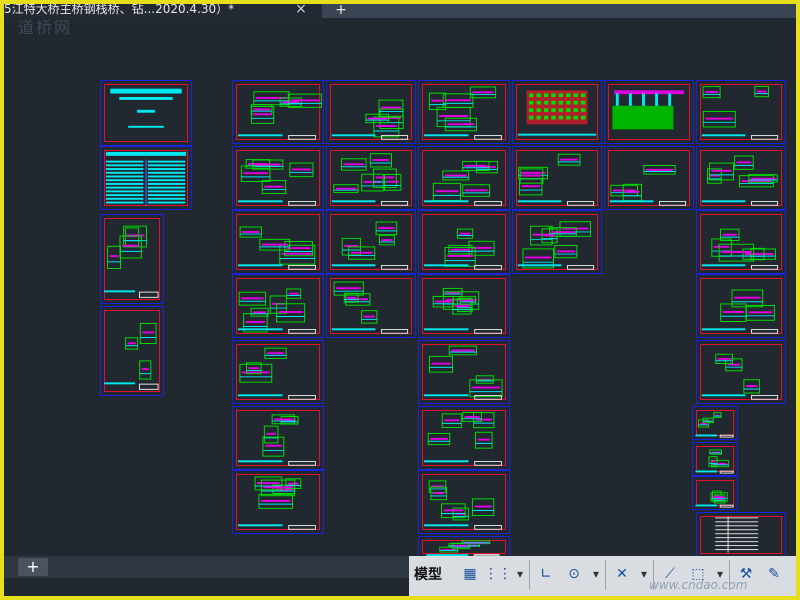 This screenshot has height=600, width=800. Describe the element at coordinates (428, 574) in the screenshot. I see `model-space-button: 模型` at that location.